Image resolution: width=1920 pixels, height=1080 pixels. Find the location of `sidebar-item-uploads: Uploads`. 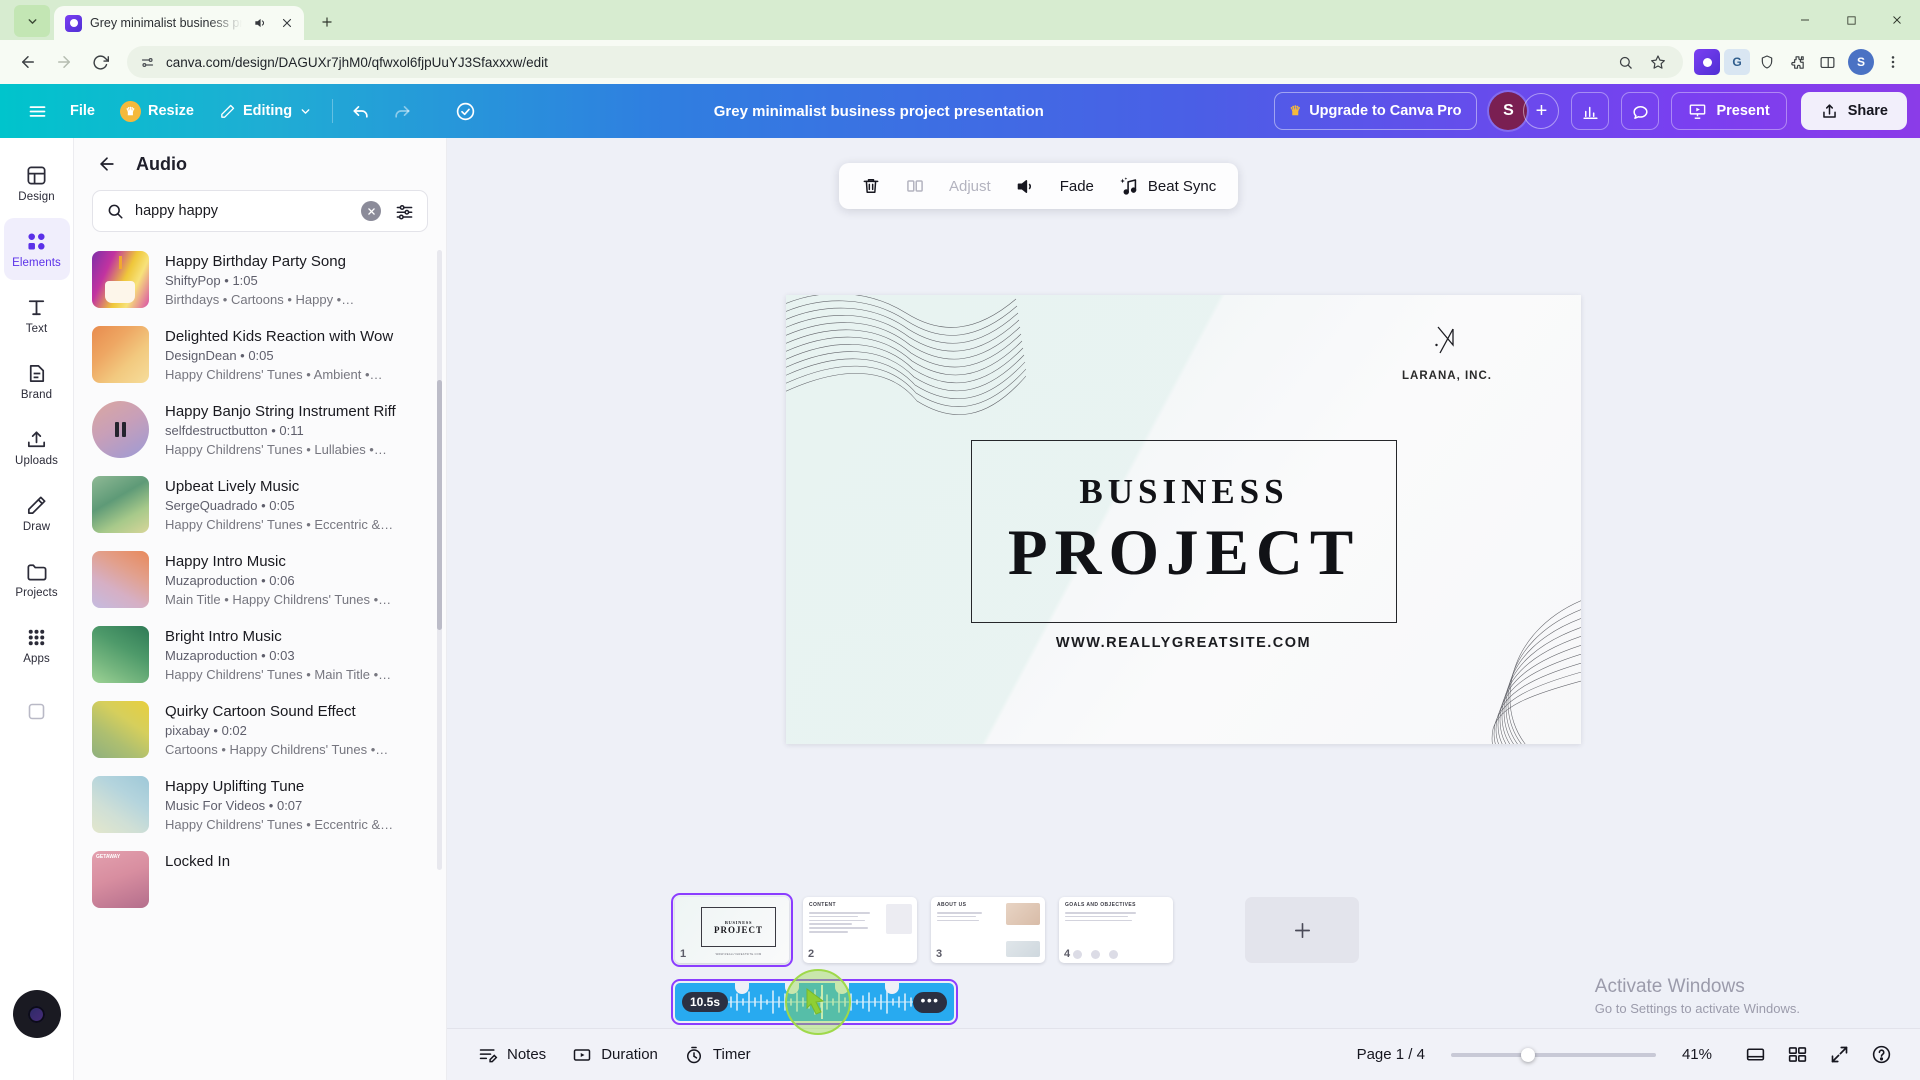

sidebar-item-uploads: Uploads is located at coordinates (37, 447).